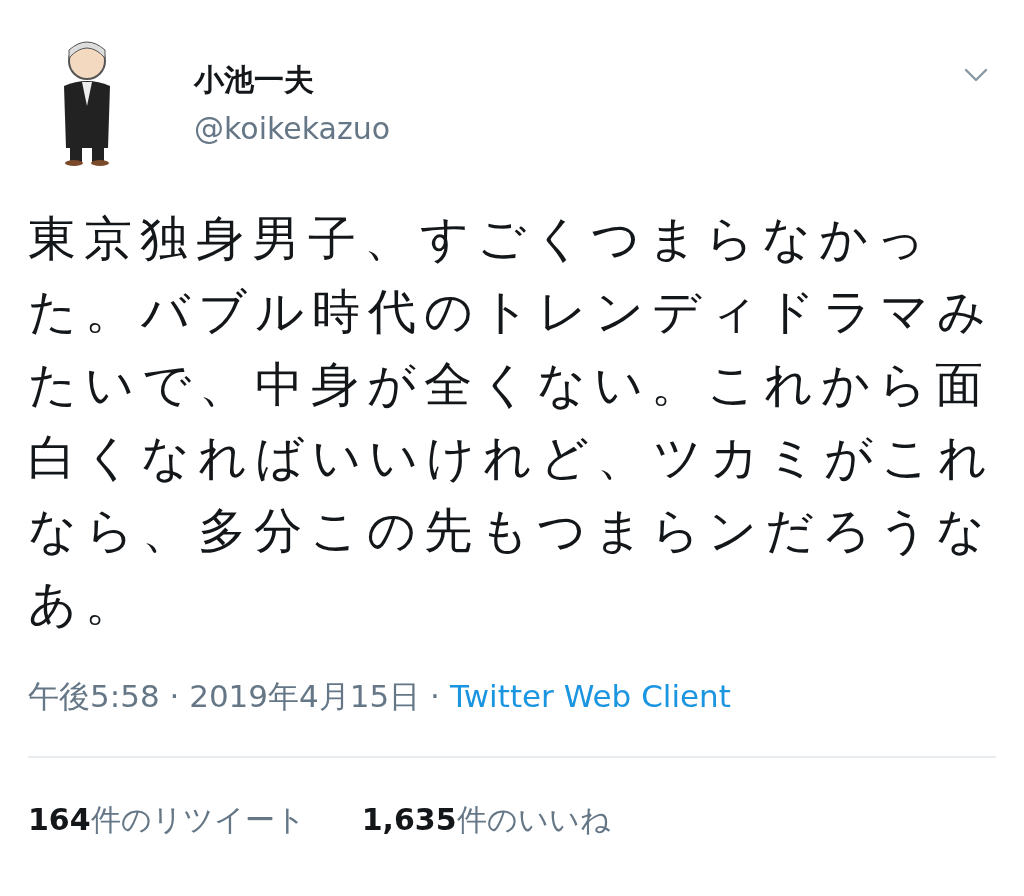 The height and width of the screenshot is (896, 1024). I want to click on caret-icon, so click(976, 75).